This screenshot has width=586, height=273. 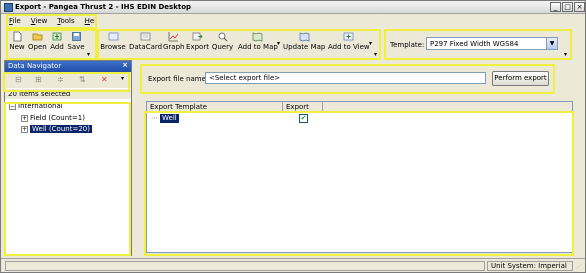 I want to click on navigator-tree-highlight, so click(x=67, y=179).